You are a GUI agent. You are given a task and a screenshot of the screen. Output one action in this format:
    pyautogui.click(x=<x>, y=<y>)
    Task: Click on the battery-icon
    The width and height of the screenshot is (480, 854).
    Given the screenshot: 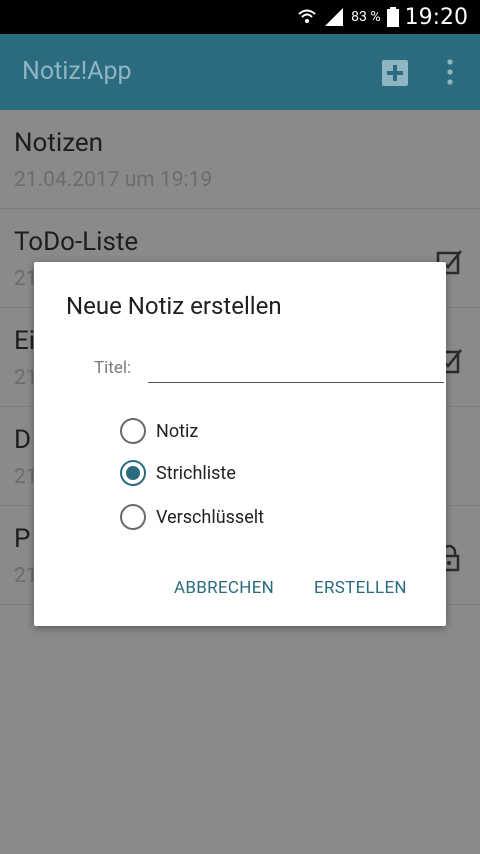 What is the action you would take?
    pyautogui.click(x=392, y=17)
    